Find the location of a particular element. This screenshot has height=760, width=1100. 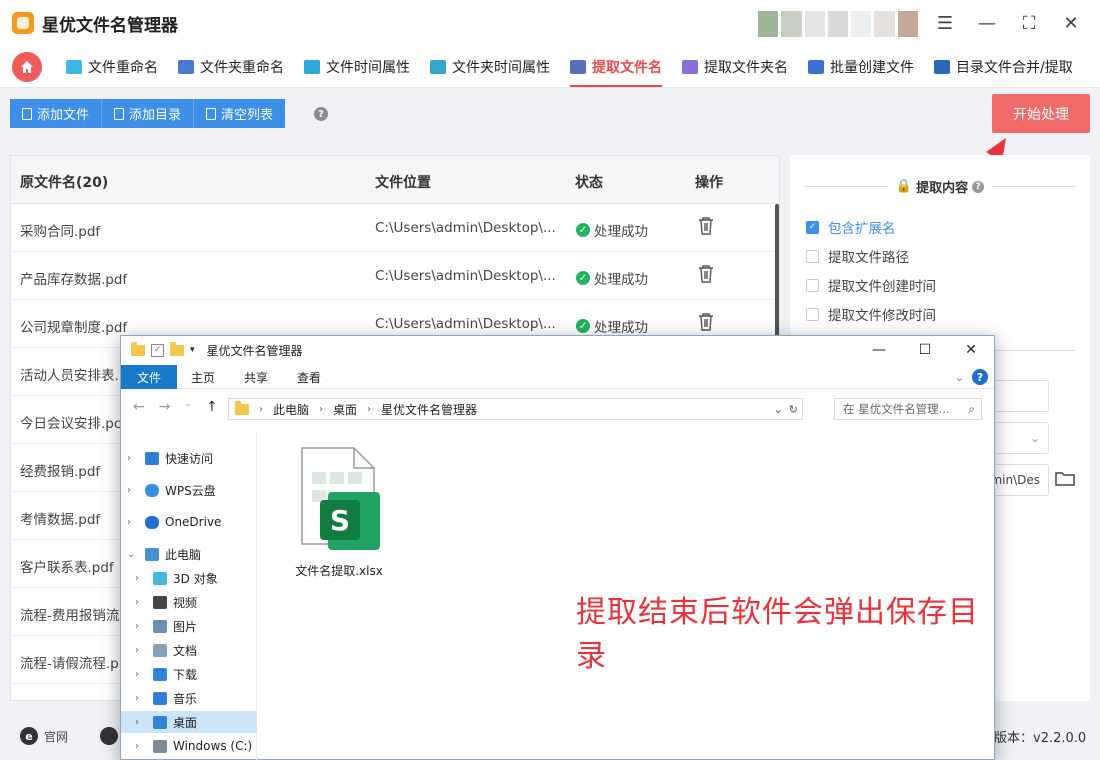

xlsx-file-item: S 文件名提取.xlsx is located at coordinates (339, 510).